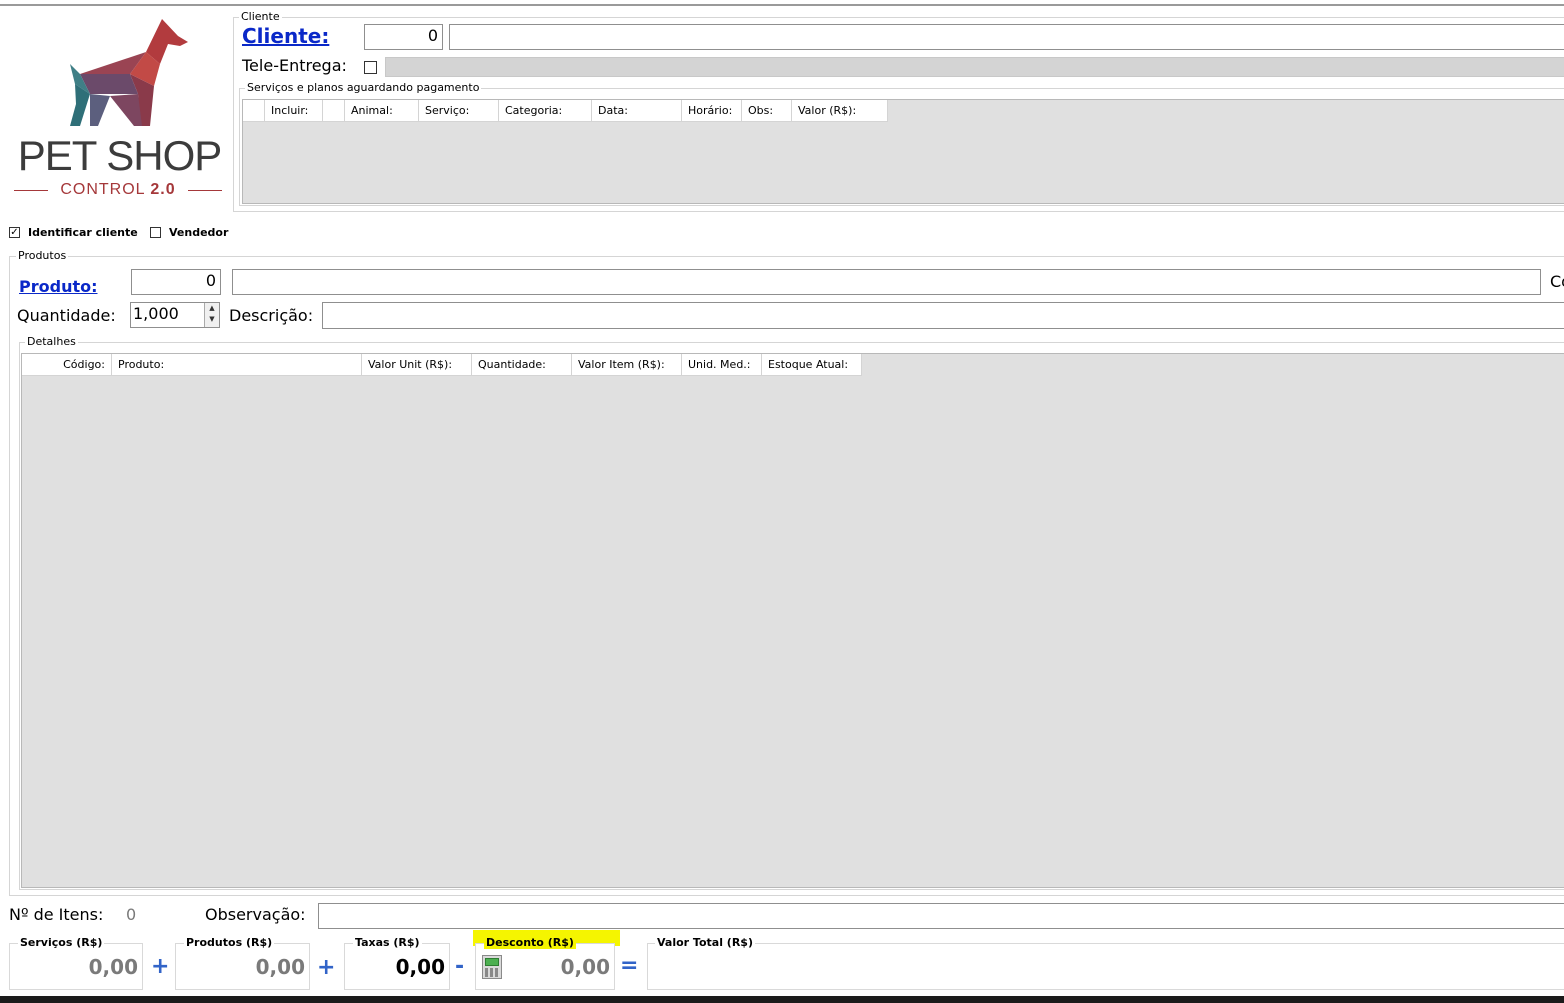 The image size is (1564, 1003). I want to click on col-valor: Valor (R$):, so click(840, 110).